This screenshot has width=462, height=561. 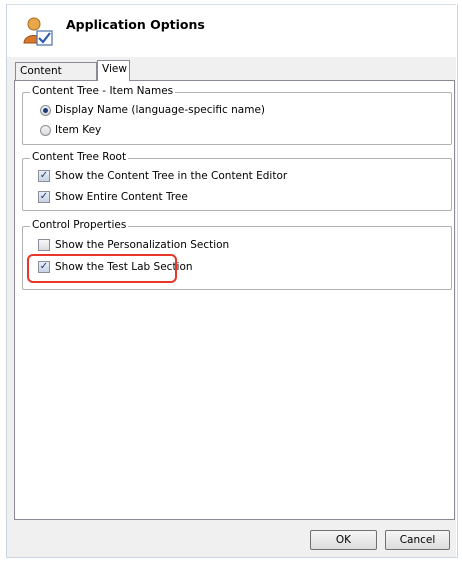 I want to click on dialog-header: Application Options, so click(x=231, y=31).